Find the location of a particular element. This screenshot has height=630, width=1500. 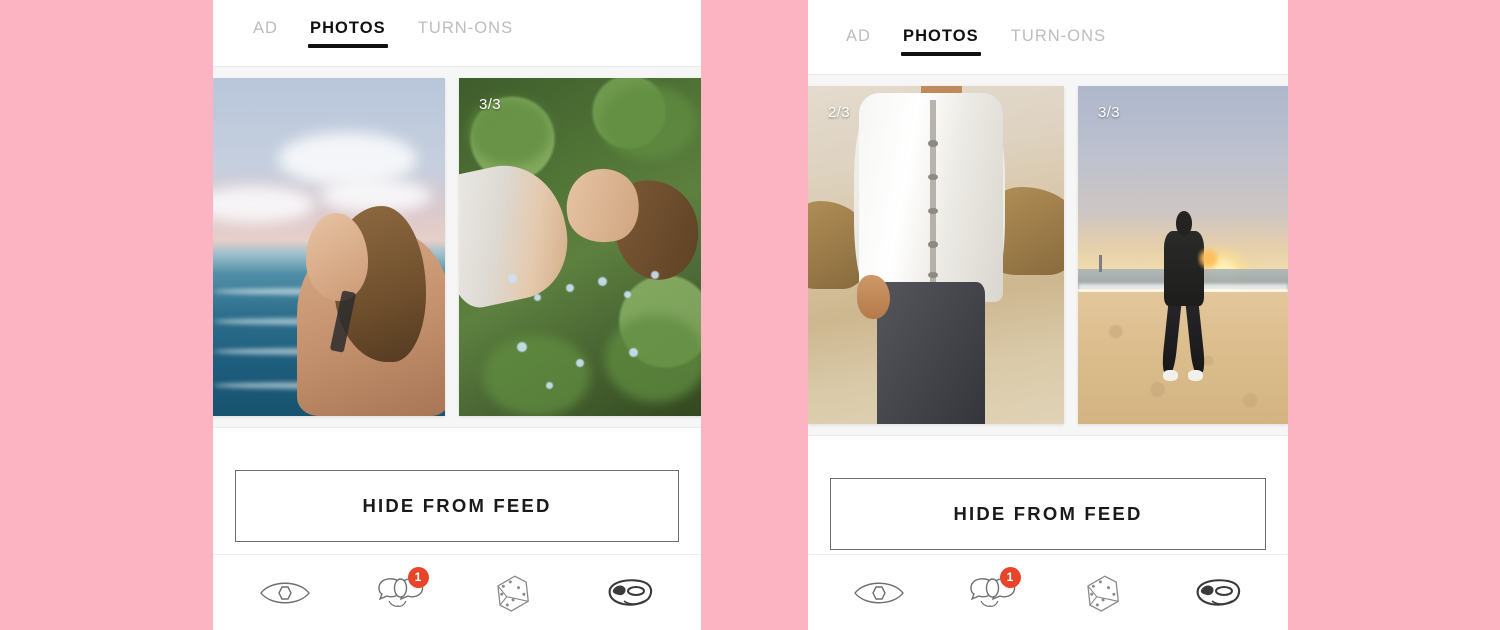

photo-image-woman-at-beach is located at coordinates (329, 247).